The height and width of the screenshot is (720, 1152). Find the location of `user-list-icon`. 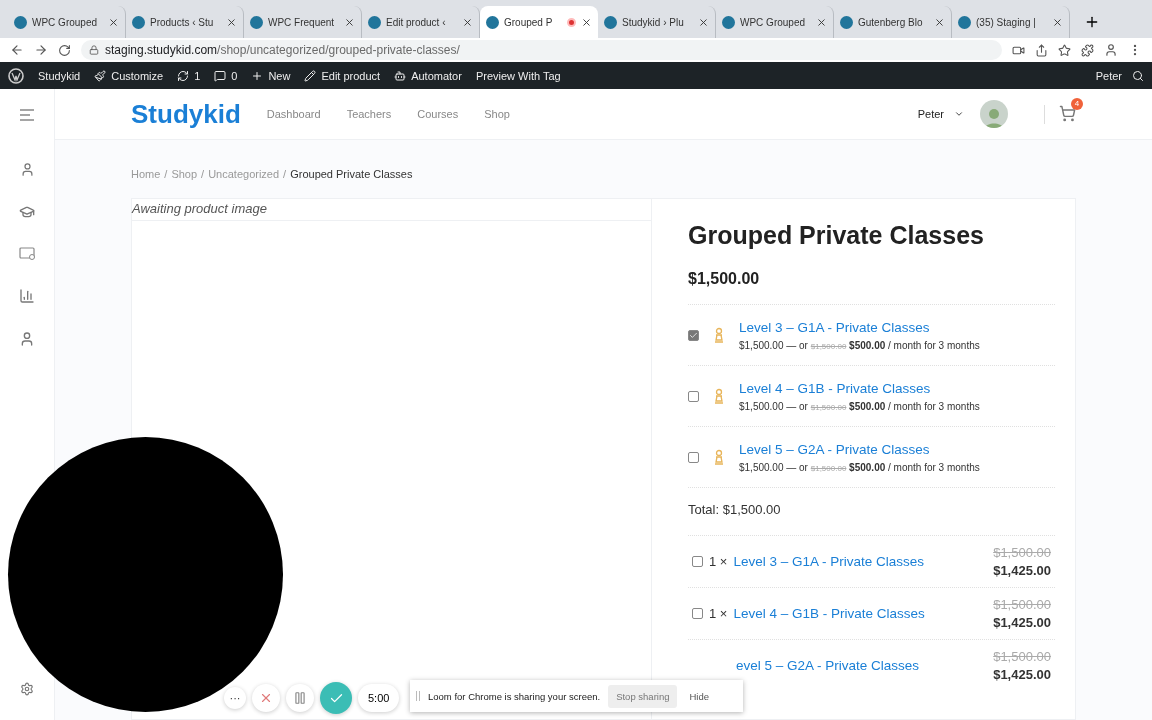

user-list-icon is located at coordinates (27, 339).